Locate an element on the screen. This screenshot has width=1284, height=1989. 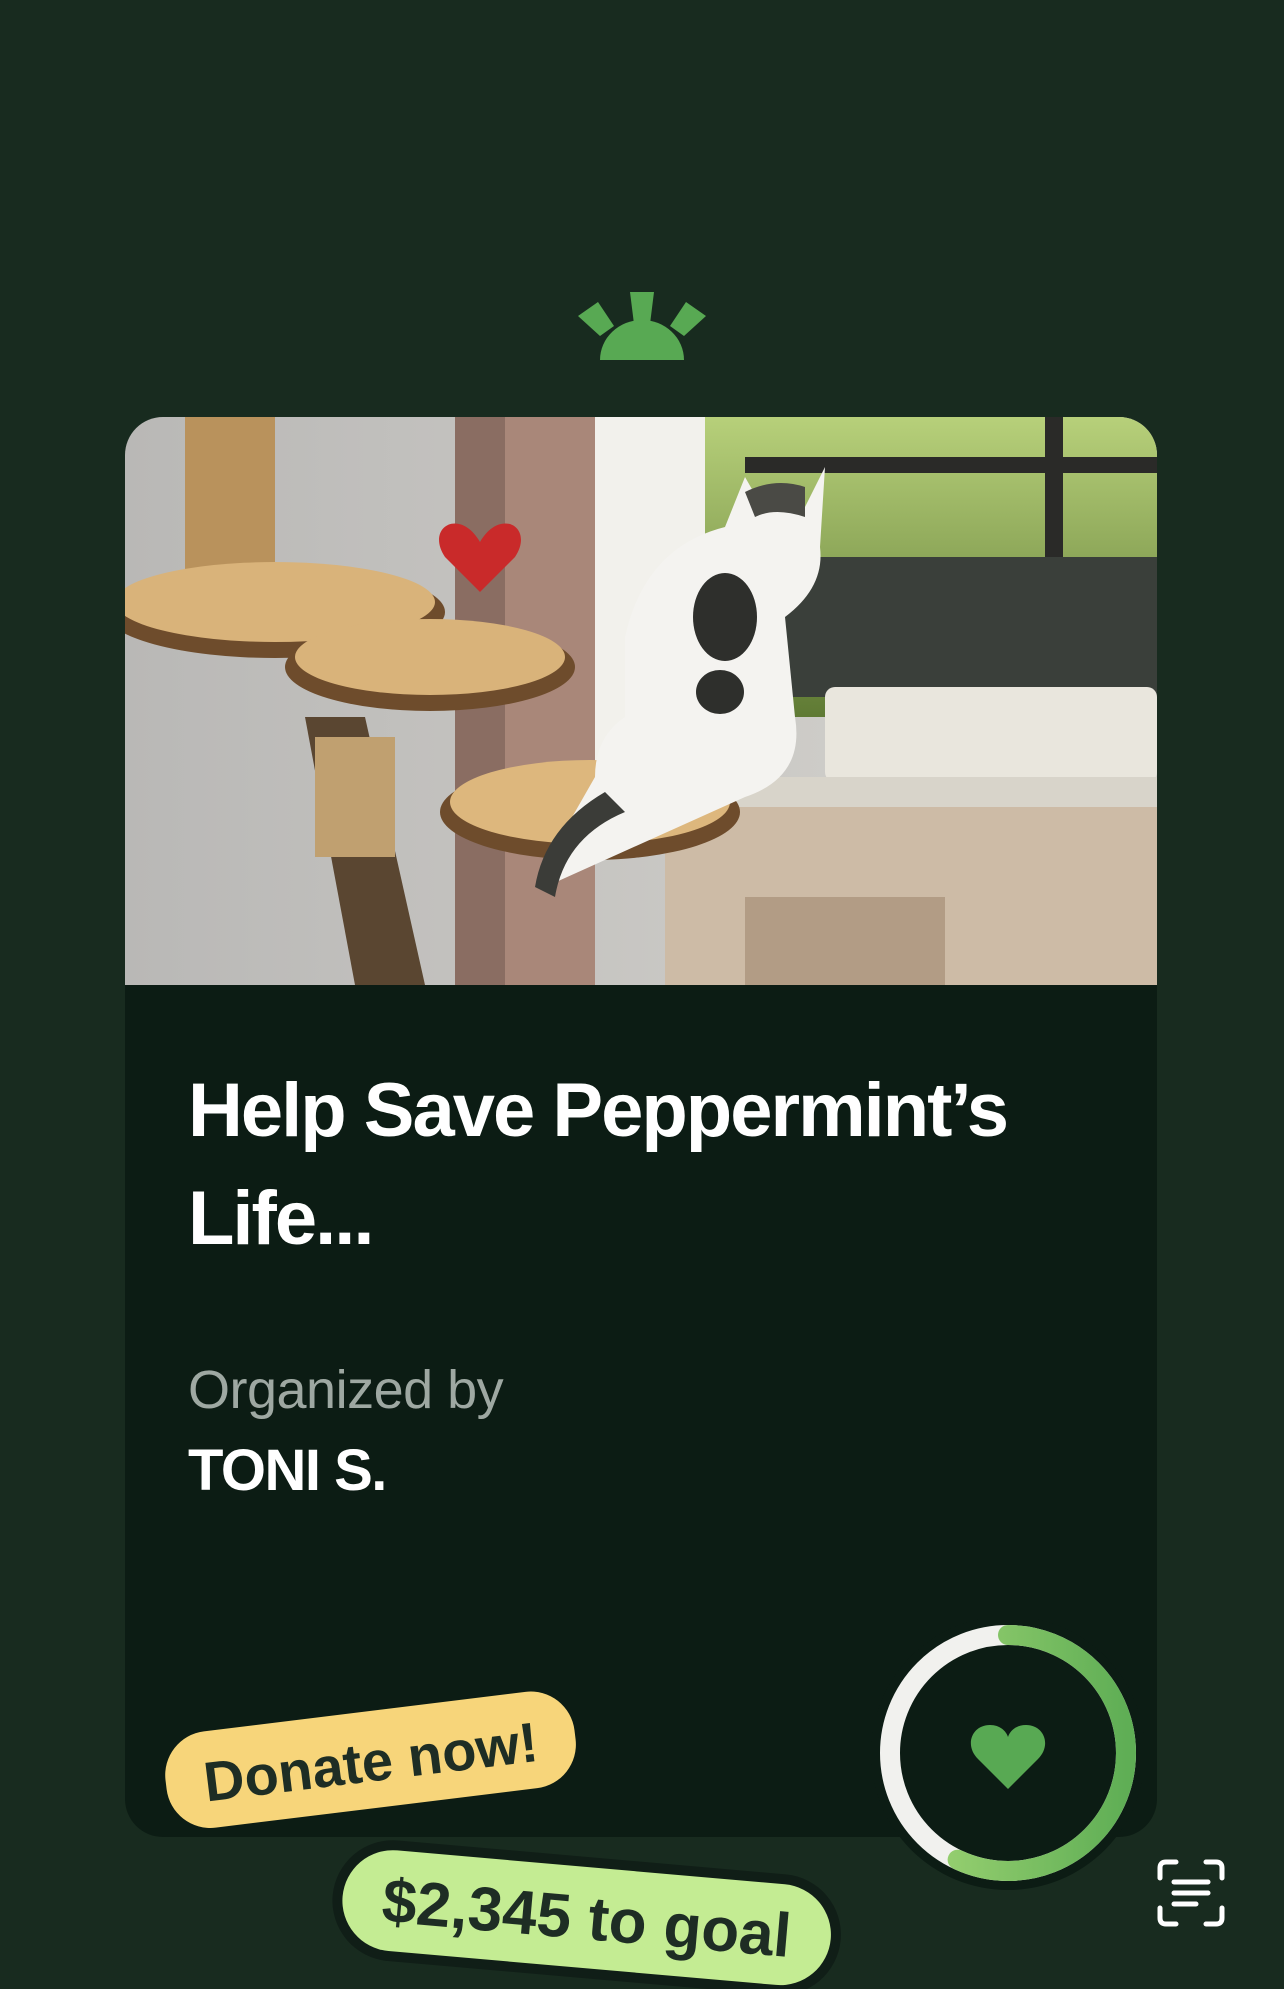
gofundme-sun-icon is located at coordinates (642, 326).